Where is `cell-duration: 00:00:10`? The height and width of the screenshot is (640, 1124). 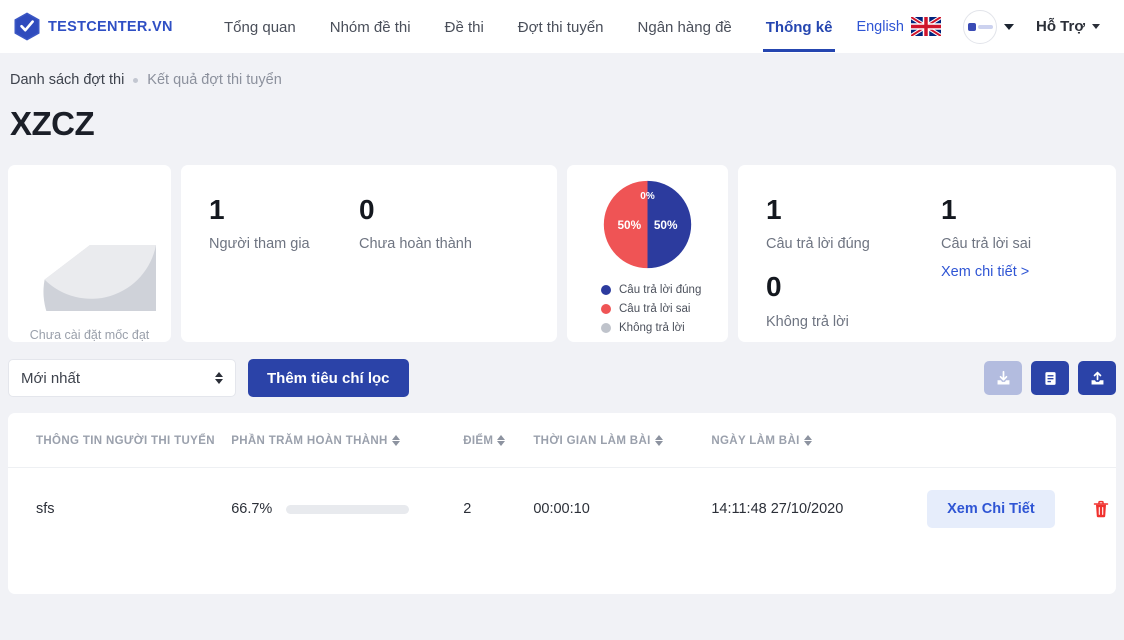 cell-duration: 00:00:10 is located at coordinates (561, 509).